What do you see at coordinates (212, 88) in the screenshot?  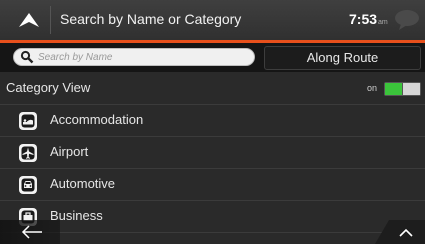 I see `category-view-row: Category View on` at bounding box center [212, 88].